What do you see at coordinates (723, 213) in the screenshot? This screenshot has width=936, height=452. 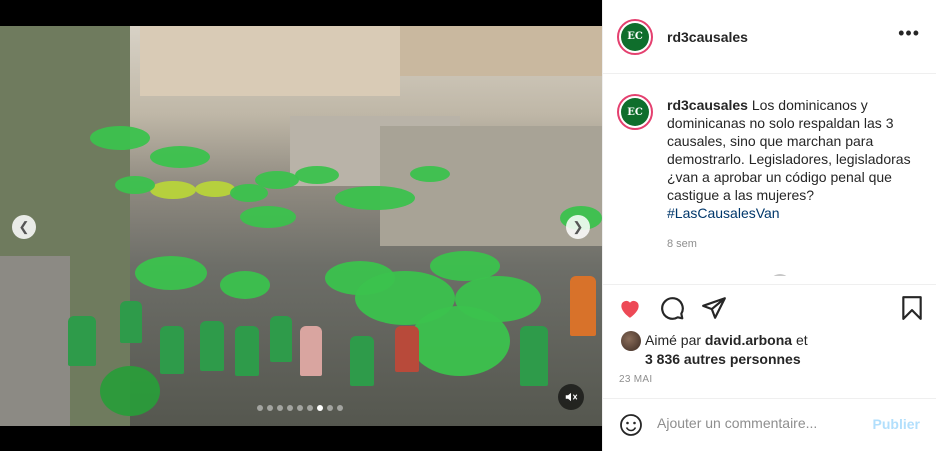 I see `caption-hashtag-link: #LasCausalesVan` at bounding box center [723, 213].